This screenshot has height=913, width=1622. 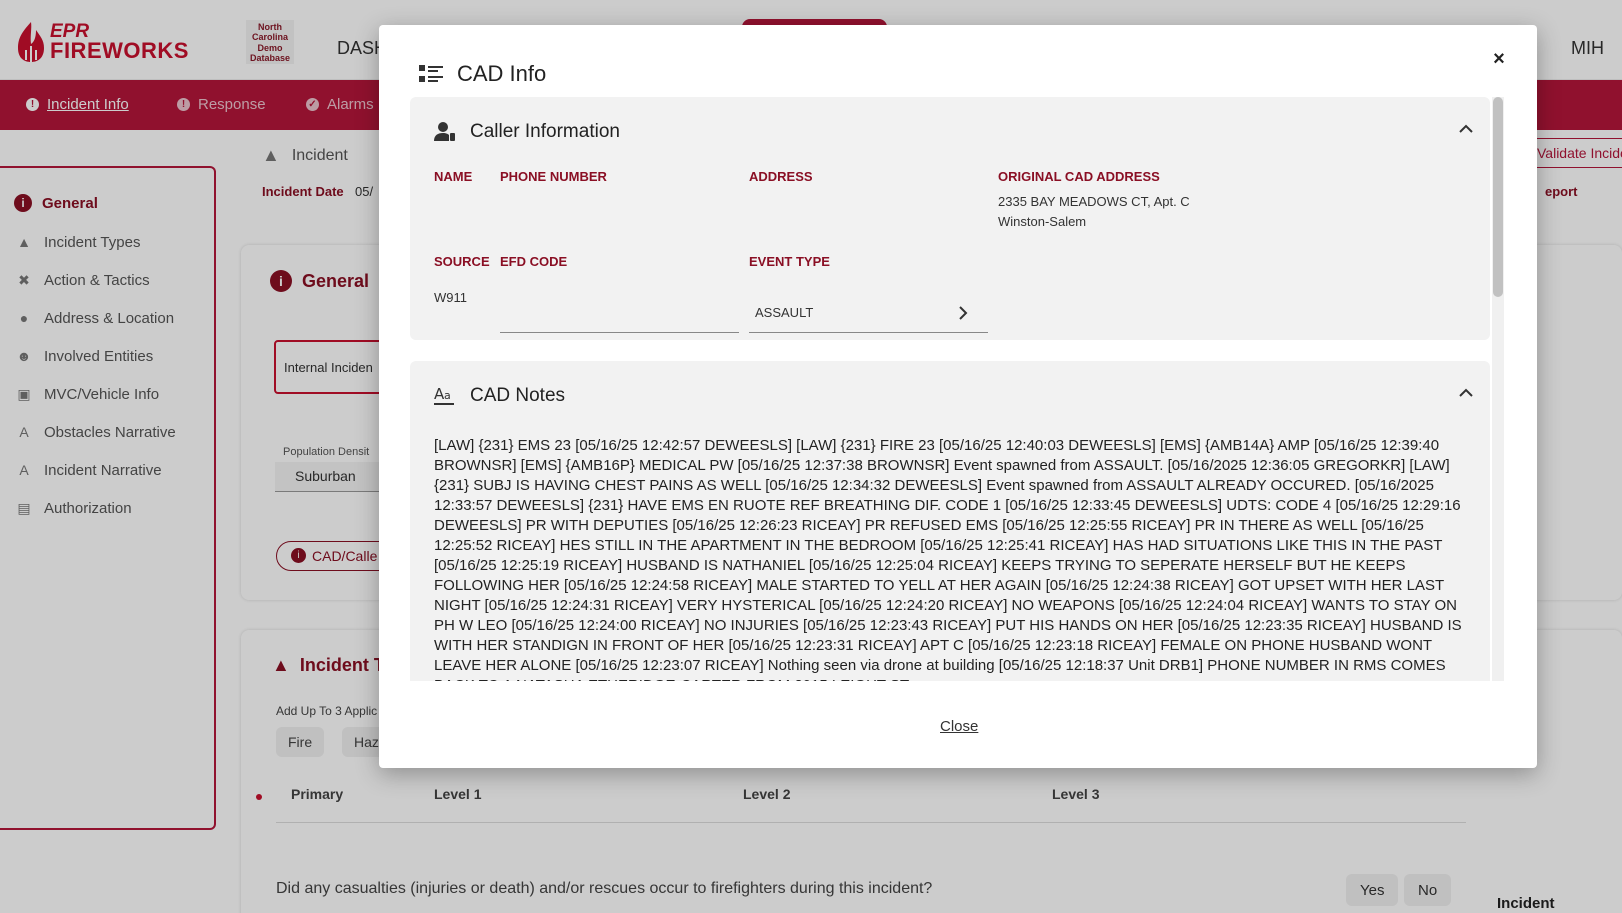 I want to click on caller-information-header: Caller Information, so click(x=527, y=132).